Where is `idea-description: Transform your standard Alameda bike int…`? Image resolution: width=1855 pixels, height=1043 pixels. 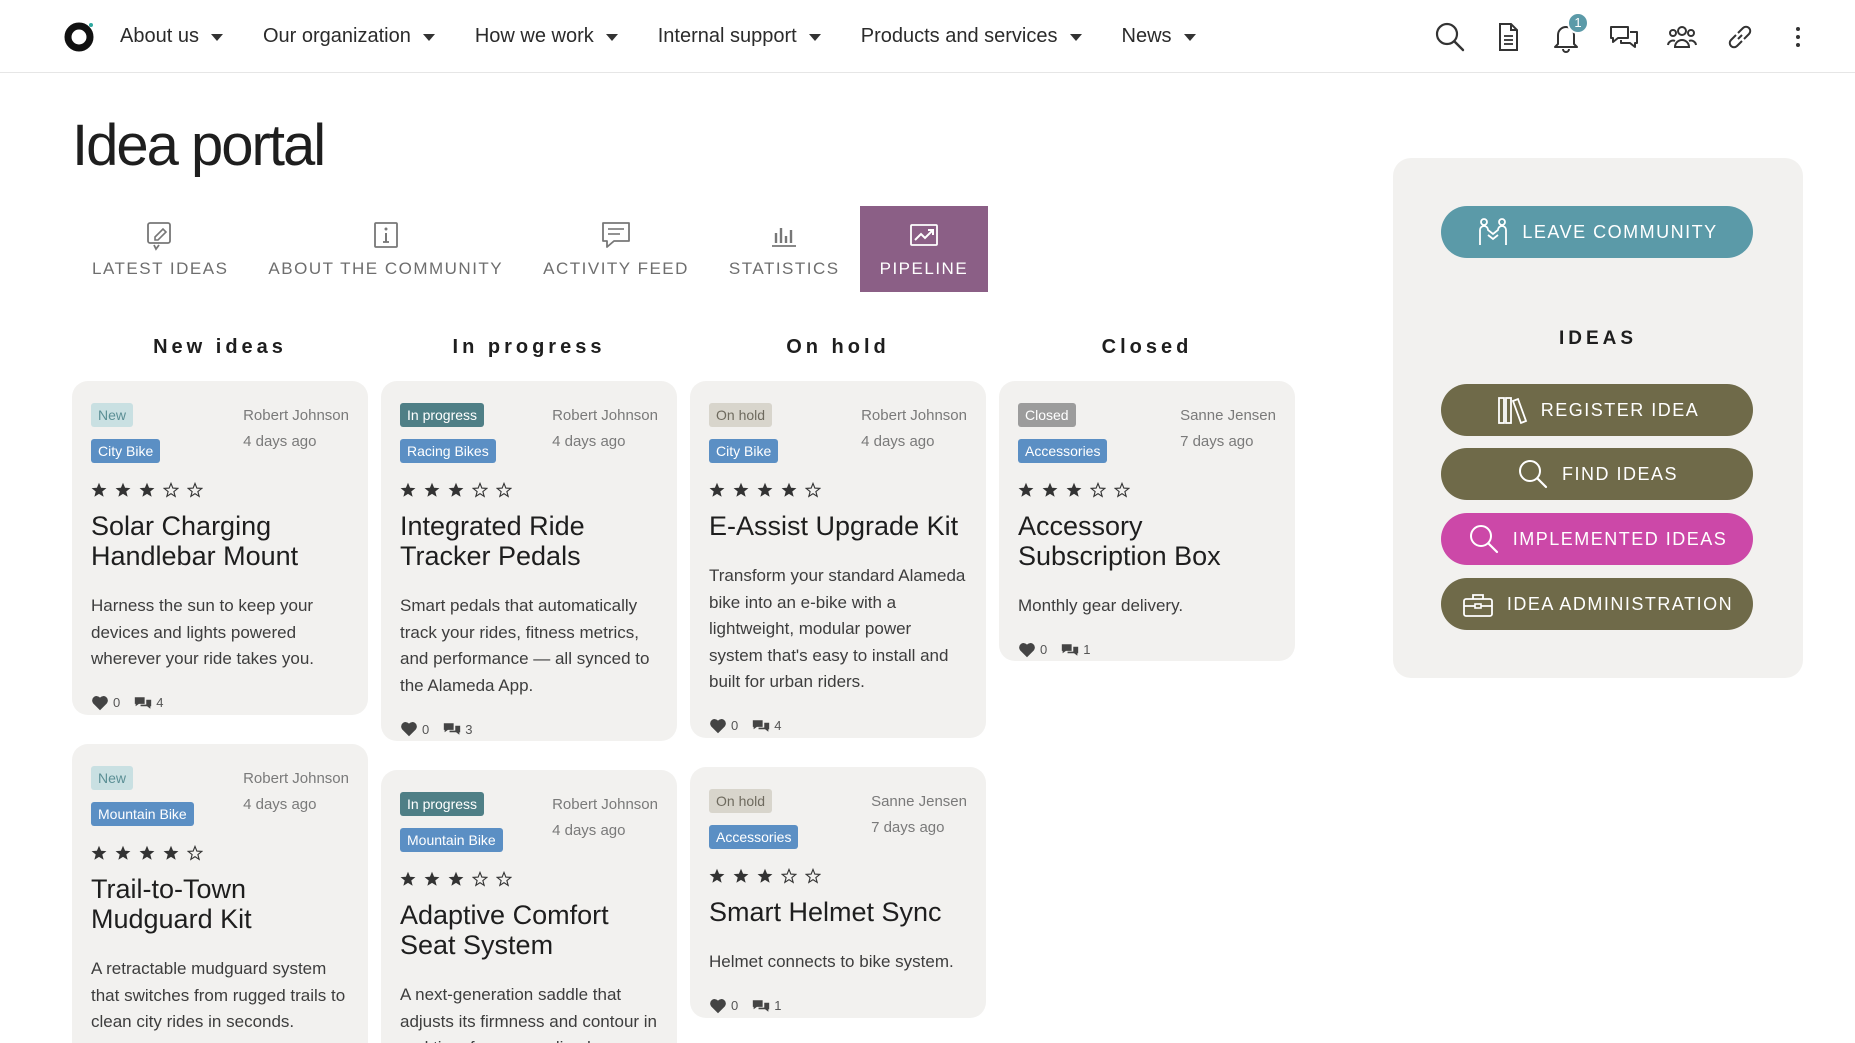 idea-description: Transform your standard Alameda bike int… is located at coordinates (837, 628).